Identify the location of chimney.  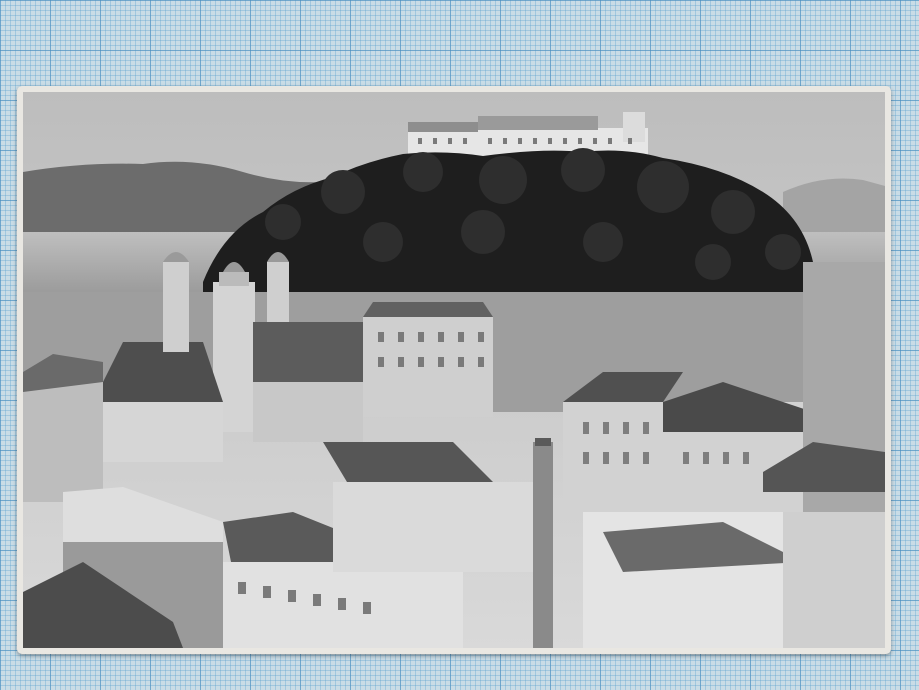
(543, 545).